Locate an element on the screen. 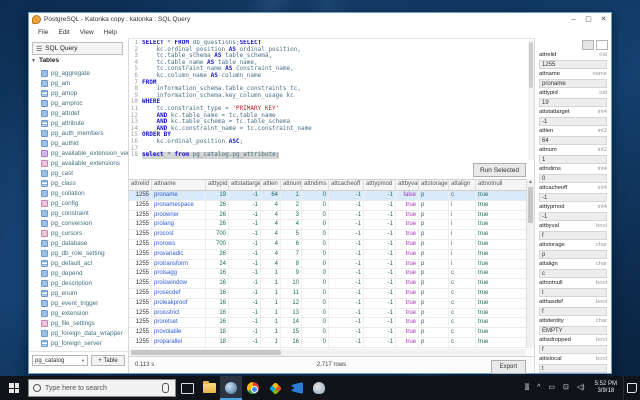  sidebar-item-pg_attribute: pg_attribute is located at coordinates (78, 123).